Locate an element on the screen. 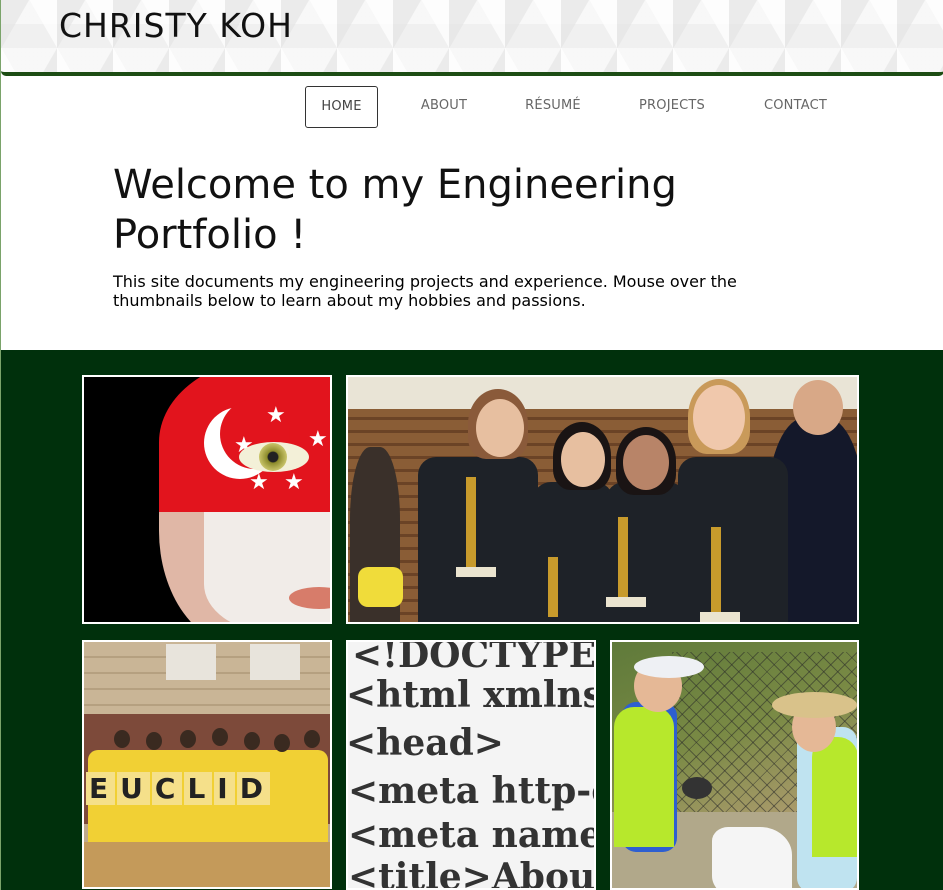 This screenshot has height=890, width=943. glove is located at coordinates (697, 788).